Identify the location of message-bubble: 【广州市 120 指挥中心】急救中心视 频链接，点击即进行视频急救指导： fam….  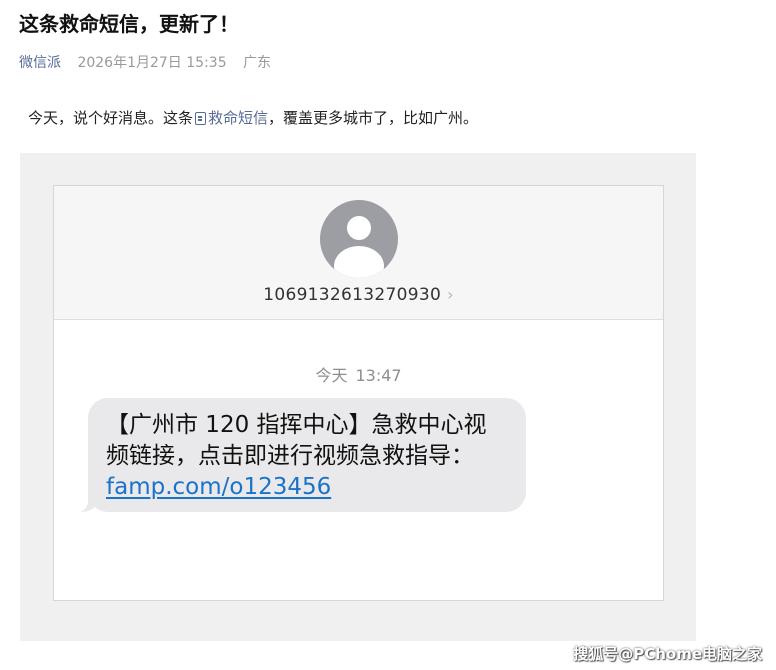
(297, 455).